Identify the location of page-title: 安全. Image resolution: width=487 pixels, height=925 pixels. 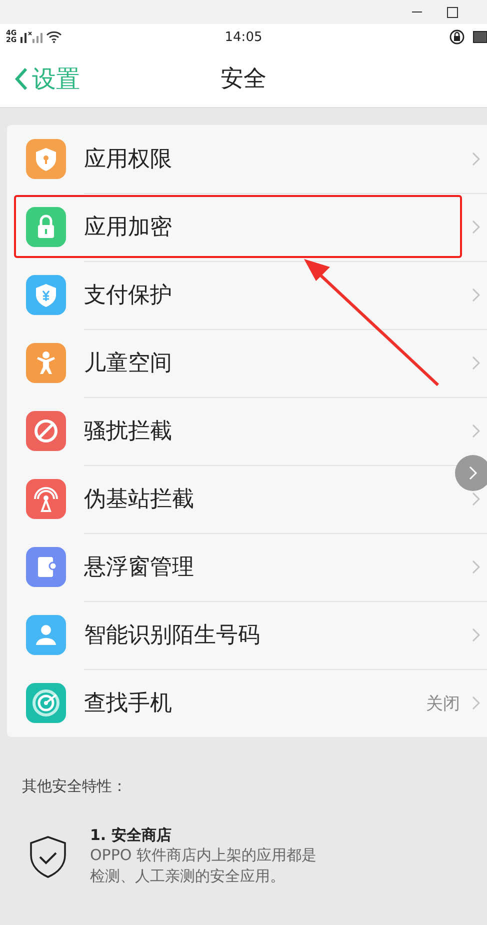
(243, 79).